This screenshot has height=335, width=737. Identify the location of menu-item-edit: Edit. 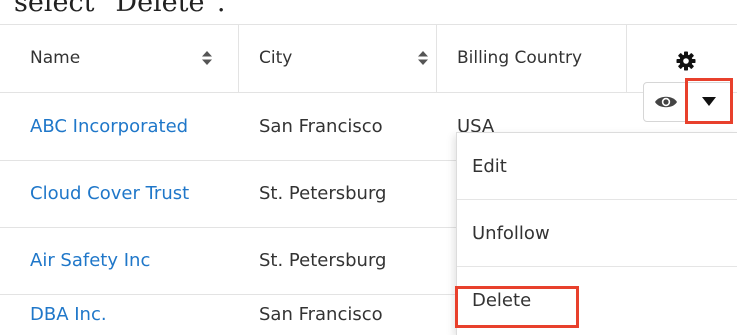
(597, 166).